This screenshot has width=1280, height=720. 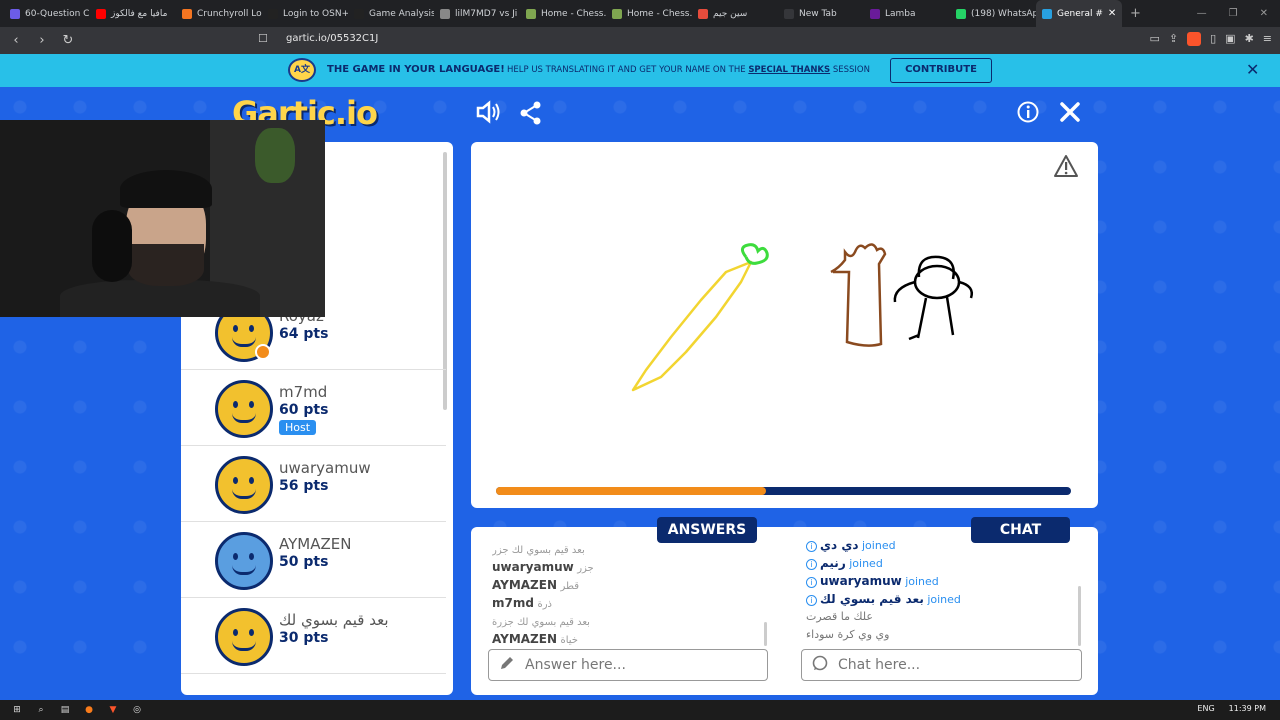 What do you see at coordinates (1252, 69) in the screenshot?
I see `banner-close-icon: ✕` at bounding box center [1252, 69].